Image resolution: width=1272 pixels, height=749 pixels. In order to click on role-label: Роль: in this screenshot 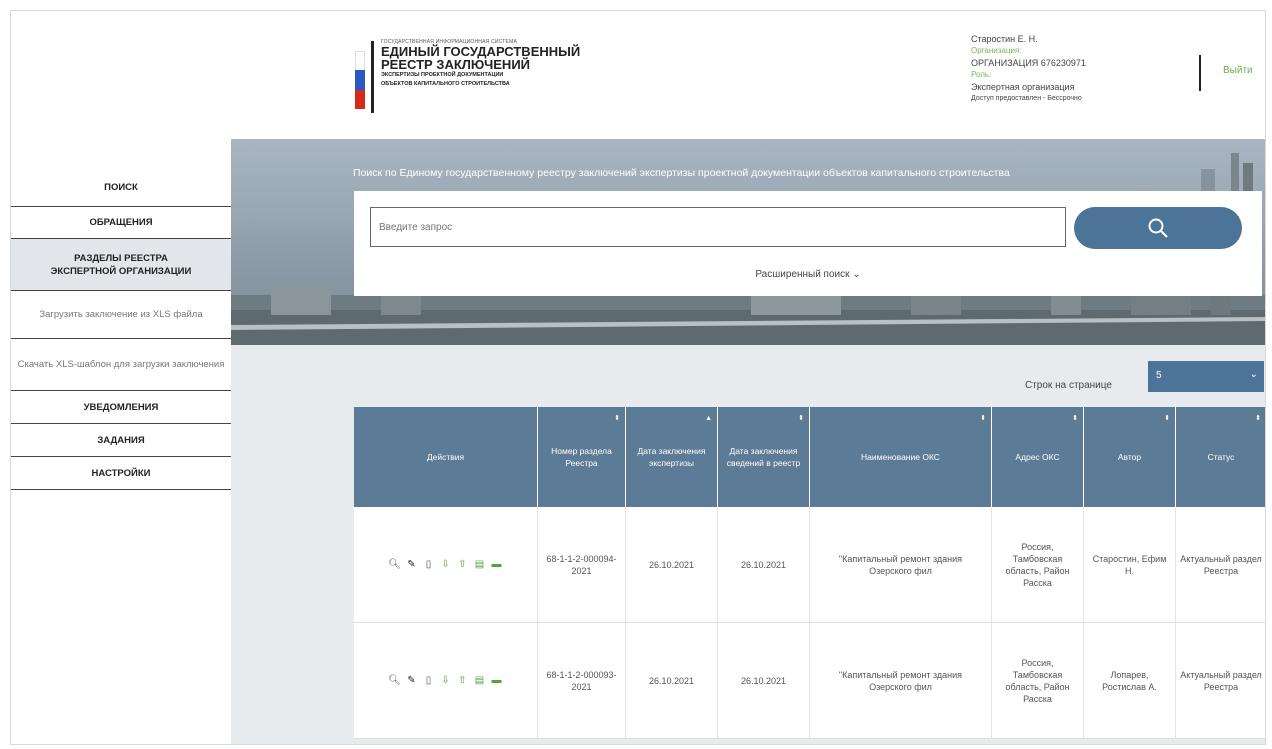, I will do `click(981, 74)`.